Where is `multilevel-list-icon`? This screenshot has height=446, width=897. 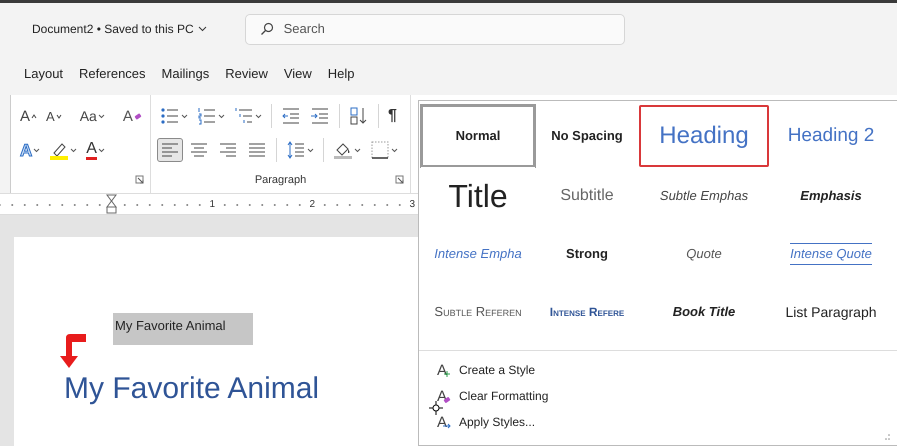
multilevel-list-icon is located at coordinates (244, 116).